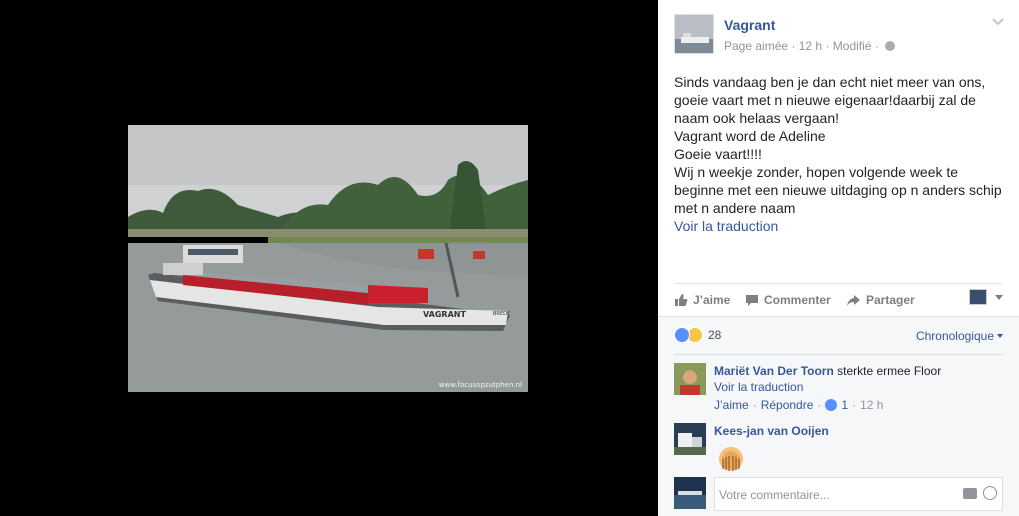 The image size is (1019, 516). Describe the element at coordinates (774, 371) in the screenshot. I see `comment-author-link: Mariët Van Der Toorn` at that location.